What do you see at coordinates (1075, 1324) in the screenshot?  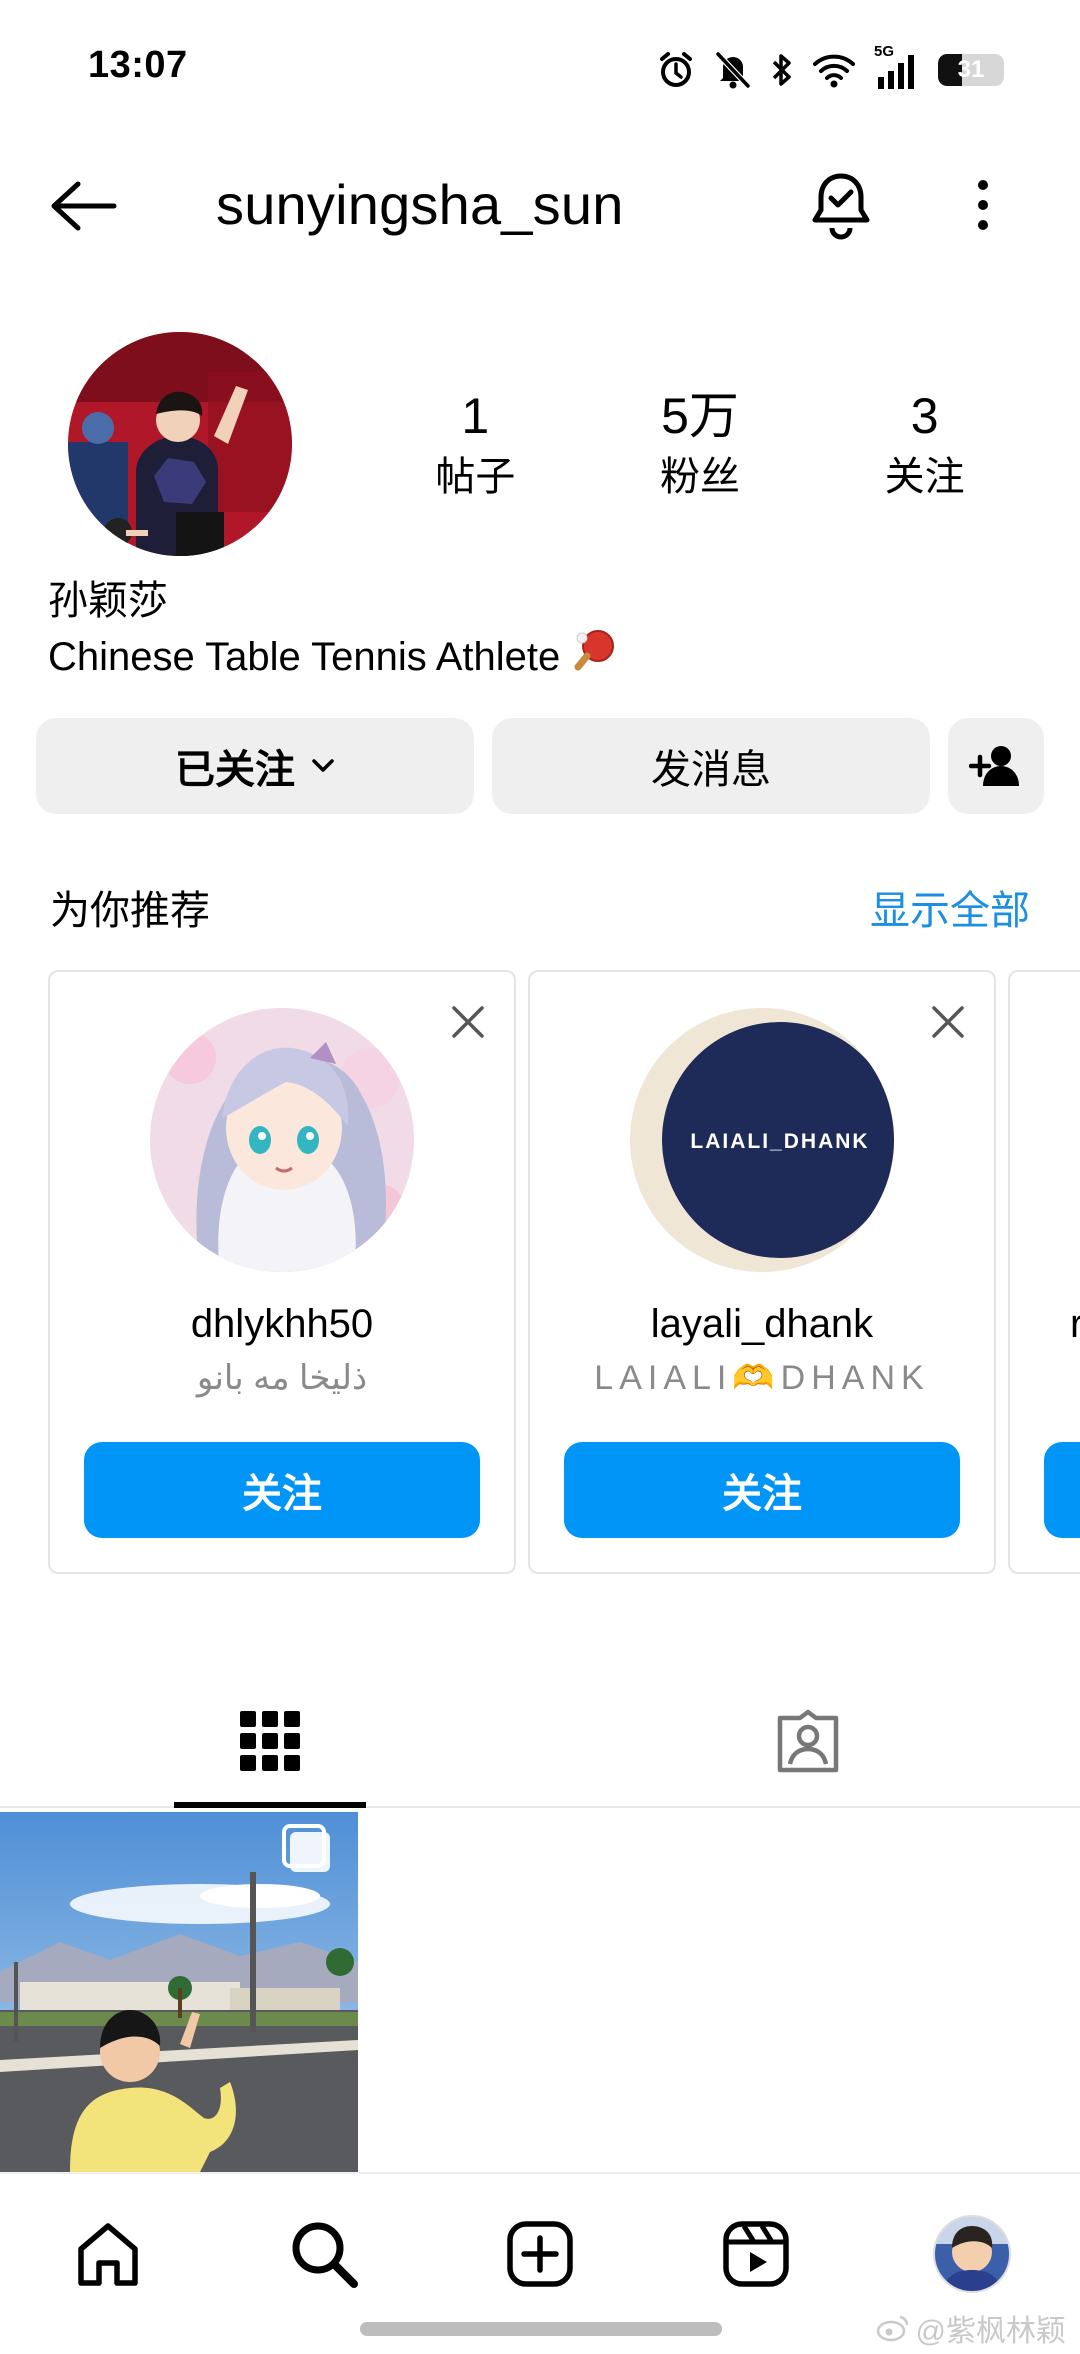 I see `suggestion-username-partial: r` at bounding box center [1075, 1324].